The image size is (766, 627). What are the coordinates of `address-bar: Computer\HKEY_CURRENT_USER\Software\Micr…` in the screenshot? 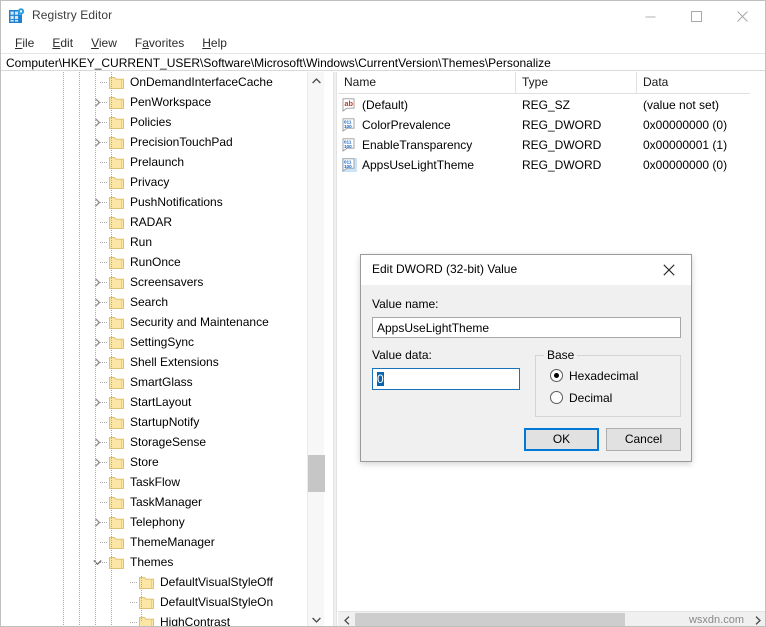 It's located at (383, 62).